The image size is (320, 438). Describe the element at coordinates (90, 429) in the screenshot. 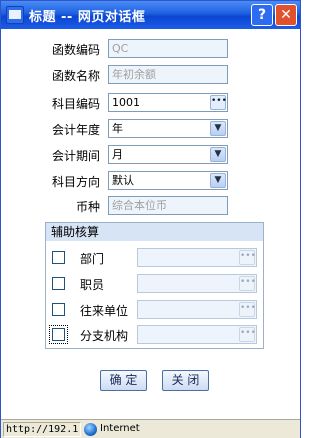

I see `globe-icon` at that location.